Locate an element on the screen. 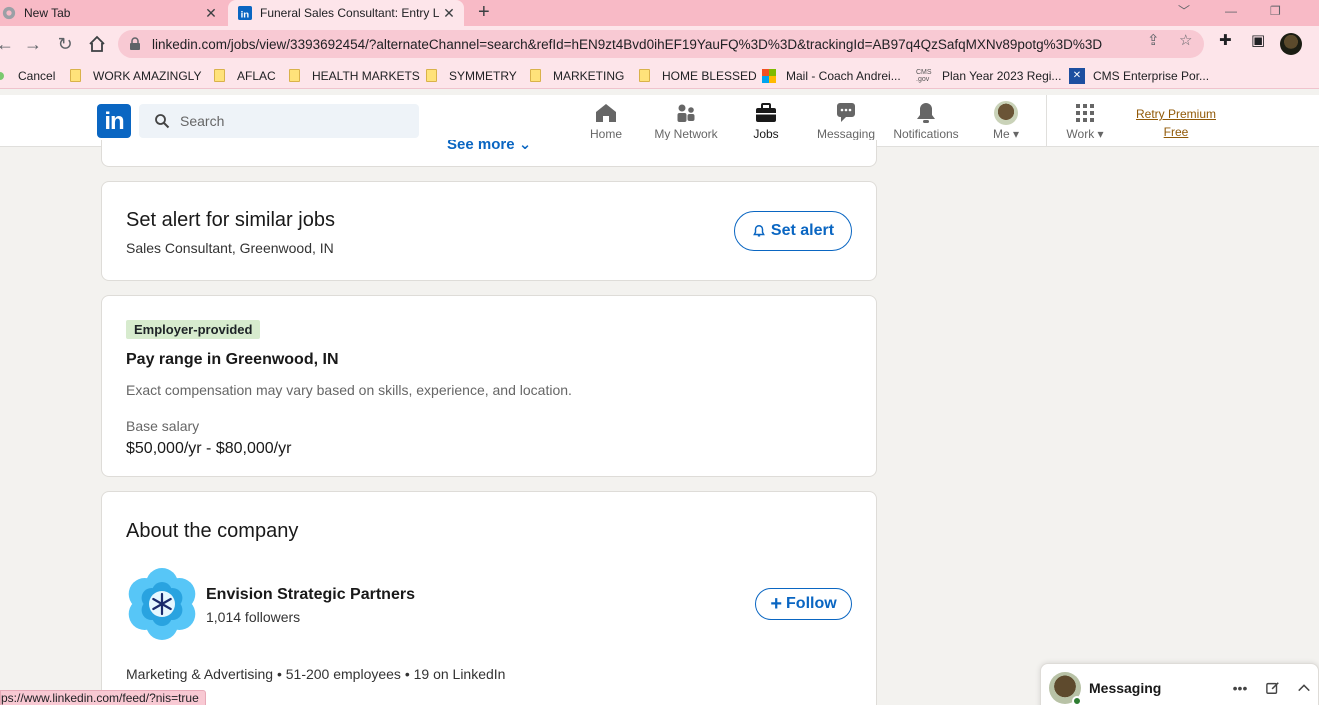  about-company-heading: About the company is located at coordinates (212, 531).